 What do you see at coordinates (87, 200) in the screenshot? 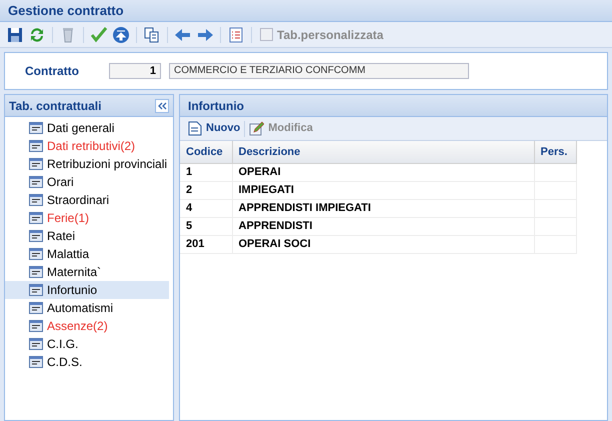
I see `tree-item: Straordinari` at bounding box center [87, 200].